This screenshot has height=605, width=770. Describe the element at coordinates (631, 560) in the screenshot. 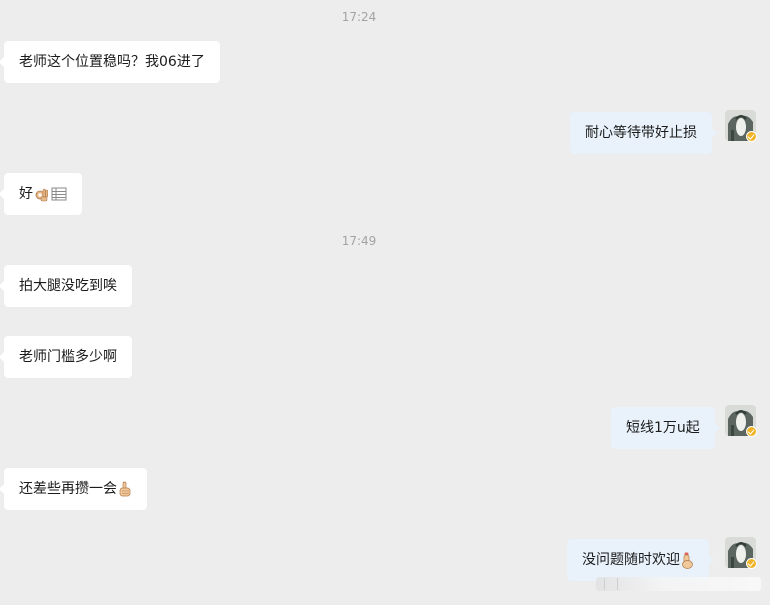

I see `message-text: 没问题随时欢迎` at that location.